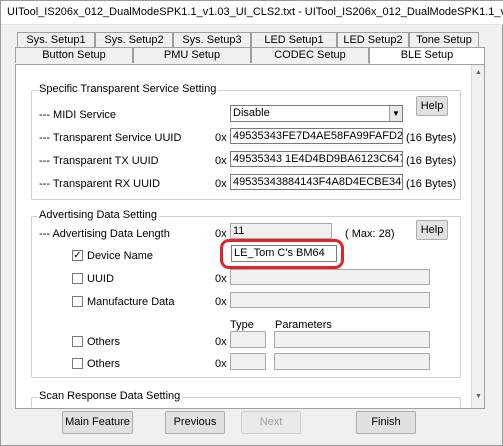 Image resolution: width=503 pixels, height=446 pixels. I want to click on others-label-2: Others, so click(104, 364).